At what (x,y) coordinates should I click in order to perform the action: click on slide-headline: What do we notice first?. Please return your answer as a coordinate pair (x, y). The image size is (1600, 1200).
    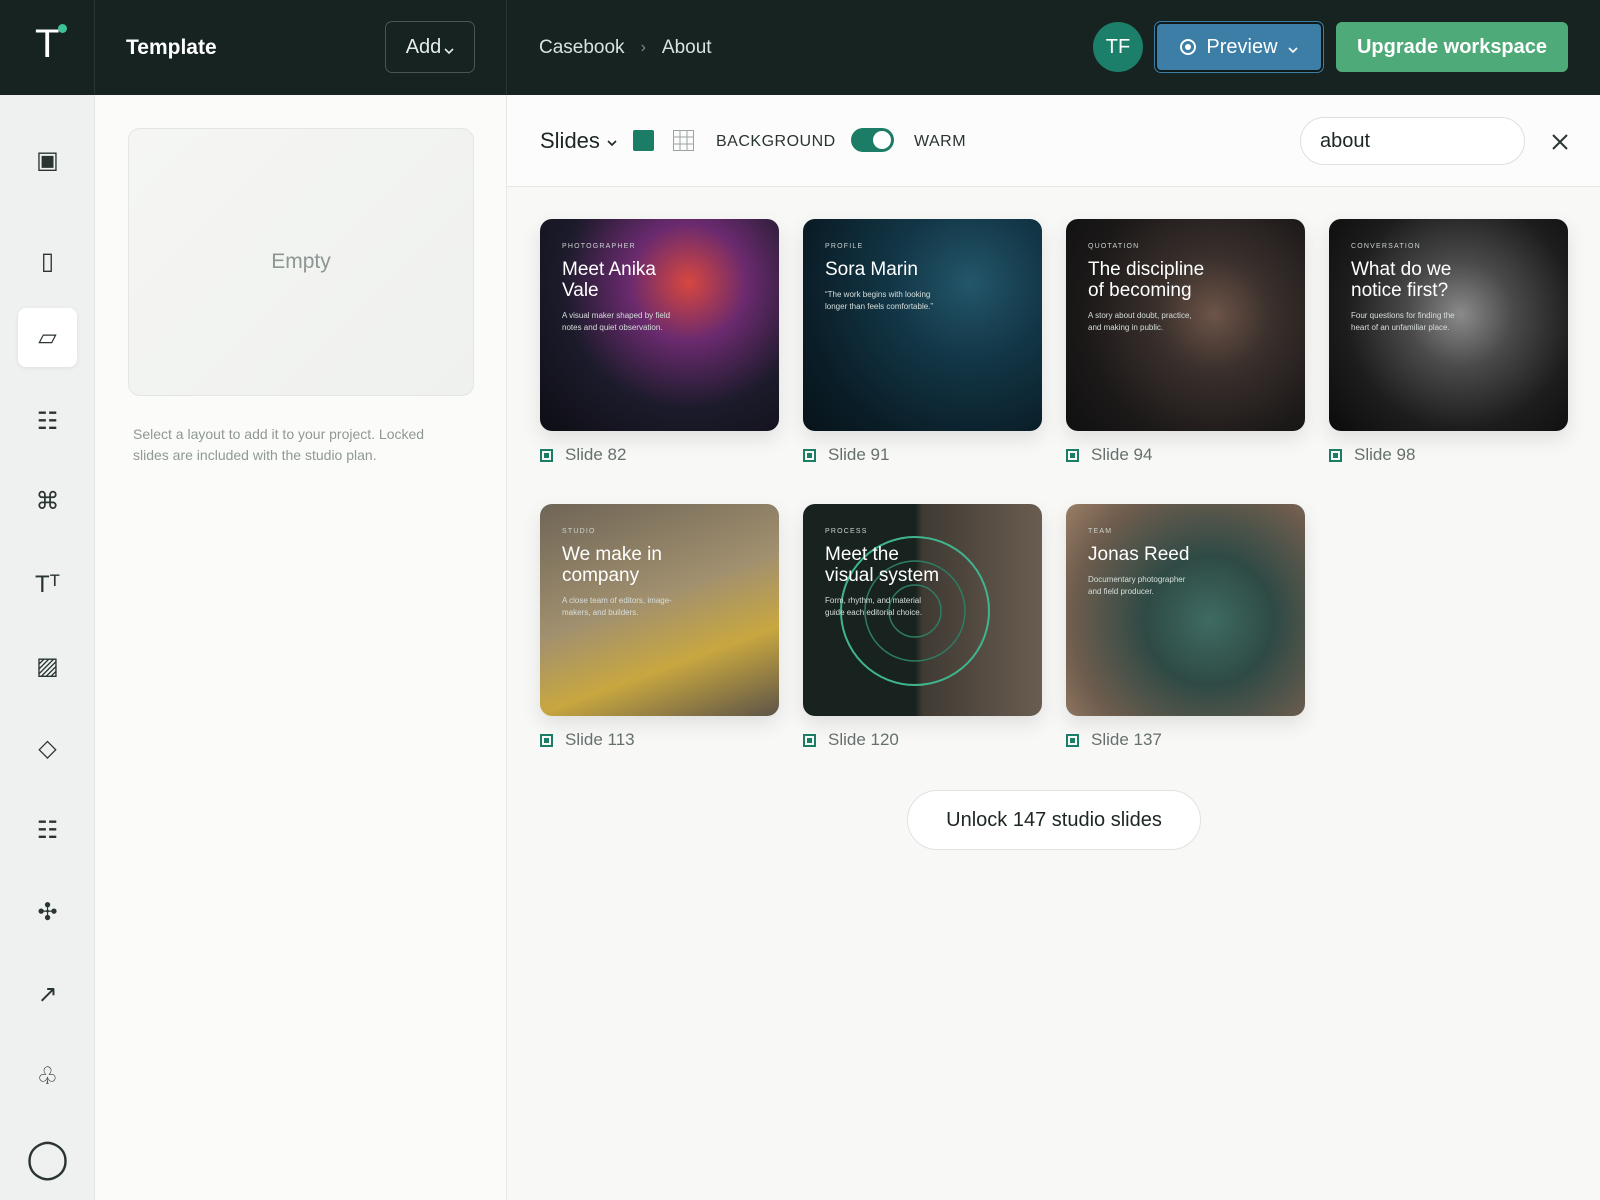
    Looking at the image, I should click on (1401, 280).